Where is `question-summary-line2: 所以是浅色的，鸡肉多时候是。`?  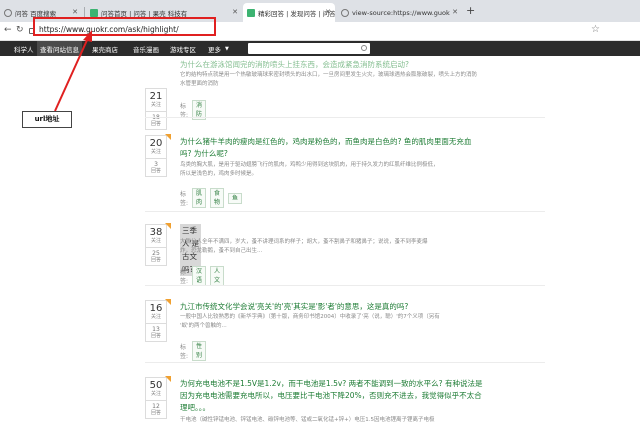 question-summary-line2: 所以是浅色的，鸡肉多时候是。 is located at coordinates (219, 174).